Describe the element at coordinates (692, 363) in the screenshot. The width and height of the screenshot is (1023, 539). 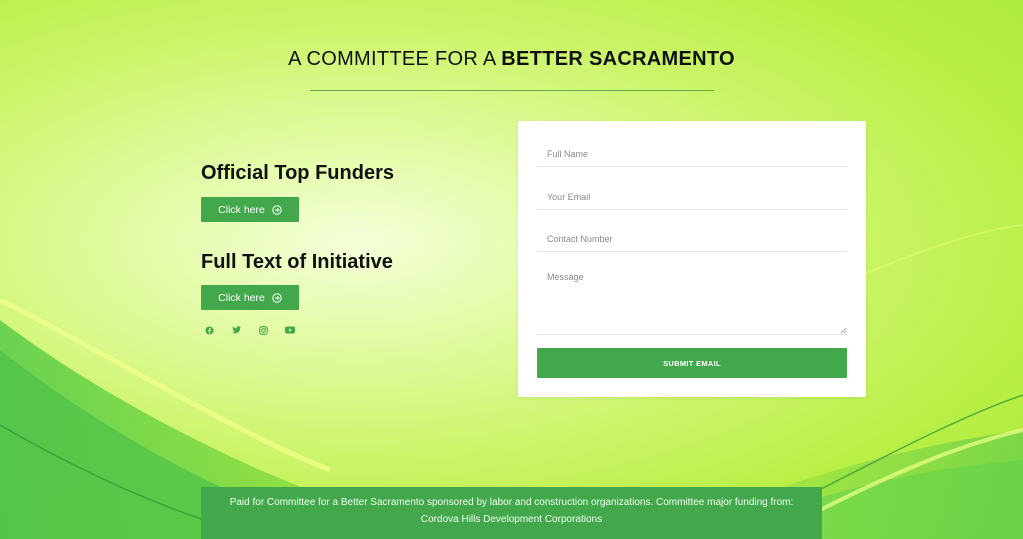
I see `submit-email-button: SUBMIT EMAIL` at that location.